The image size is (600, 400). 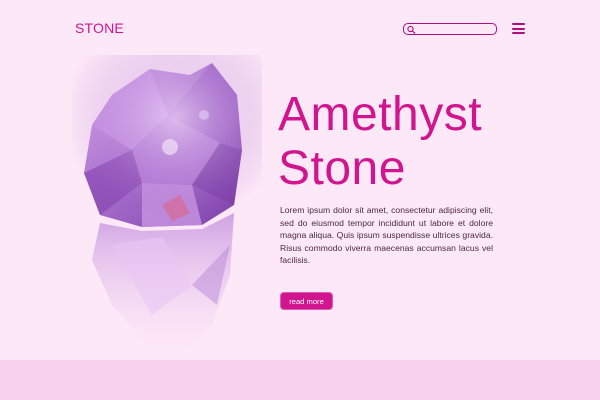 I want to click on search-icon, so click(x=411, y=29).